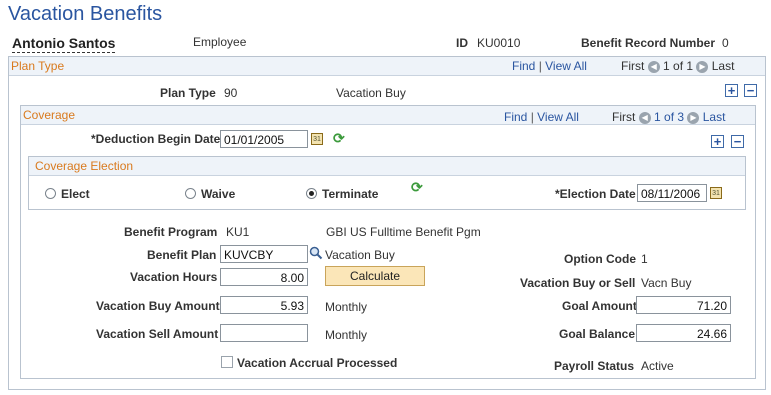  Describe the element at coordinates (714, 117) in the screenshot. I see `coverage-last-link: Last` at that location.